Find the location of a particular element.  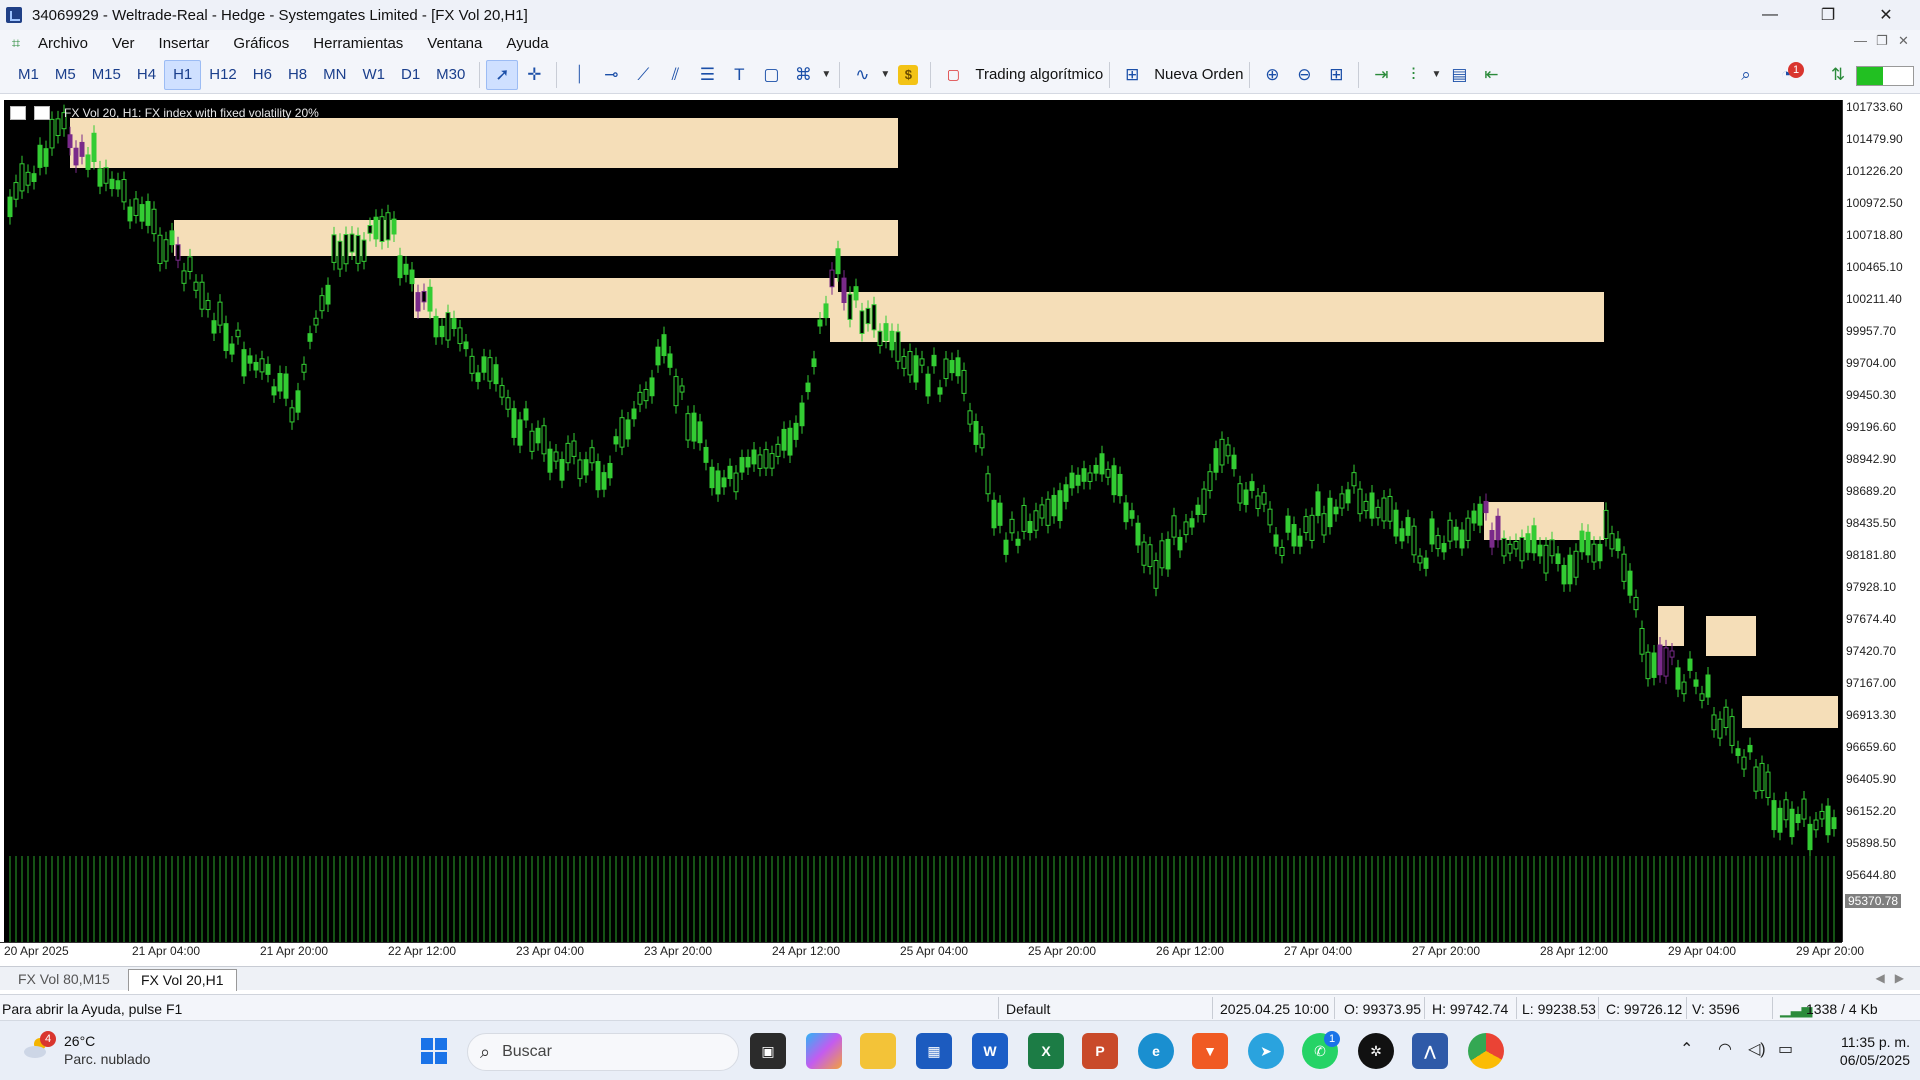

excel-icon: X is located at coordinates (1046, 1051).